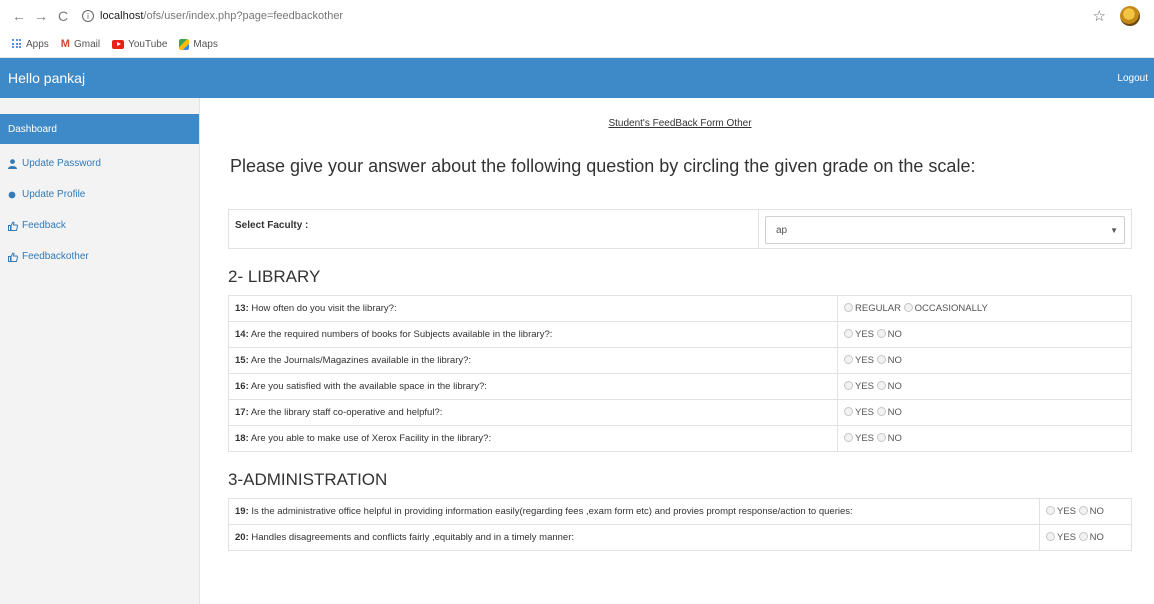 The width and height of the screenshot is (1154, 604). Describe the element at coordinates (205, 44) in the screenshot. I see `bookmark-maps-label: Maps` at that location.